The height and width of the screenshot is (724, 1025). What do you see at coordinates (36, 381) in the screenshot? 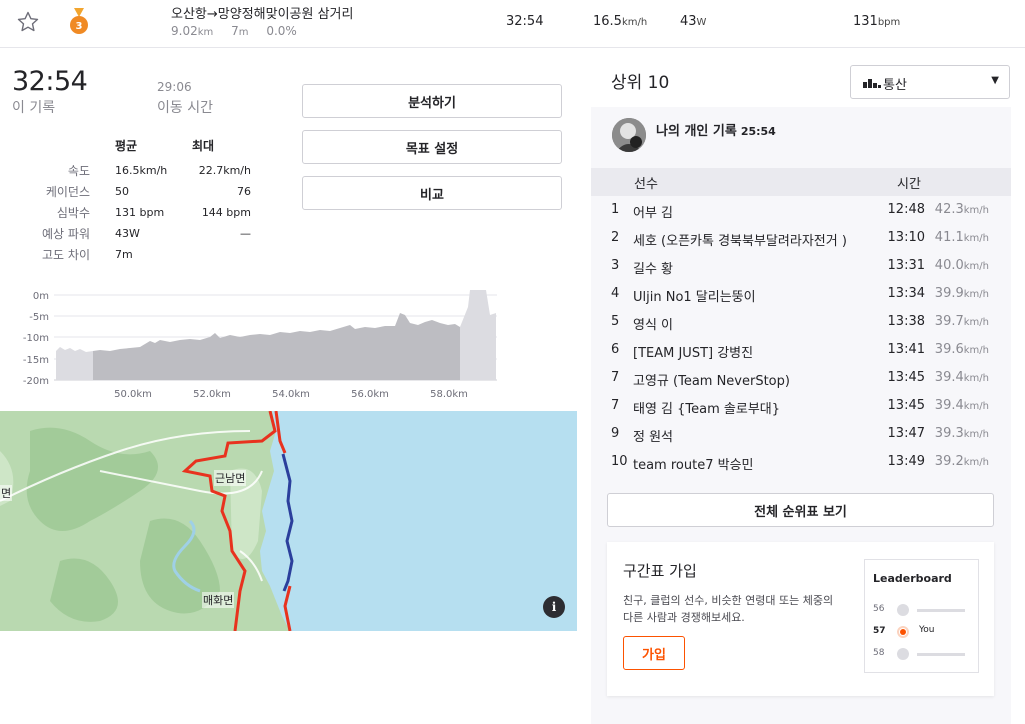
I see `y-tick-4: -20m` at bounding box center [36, 381].